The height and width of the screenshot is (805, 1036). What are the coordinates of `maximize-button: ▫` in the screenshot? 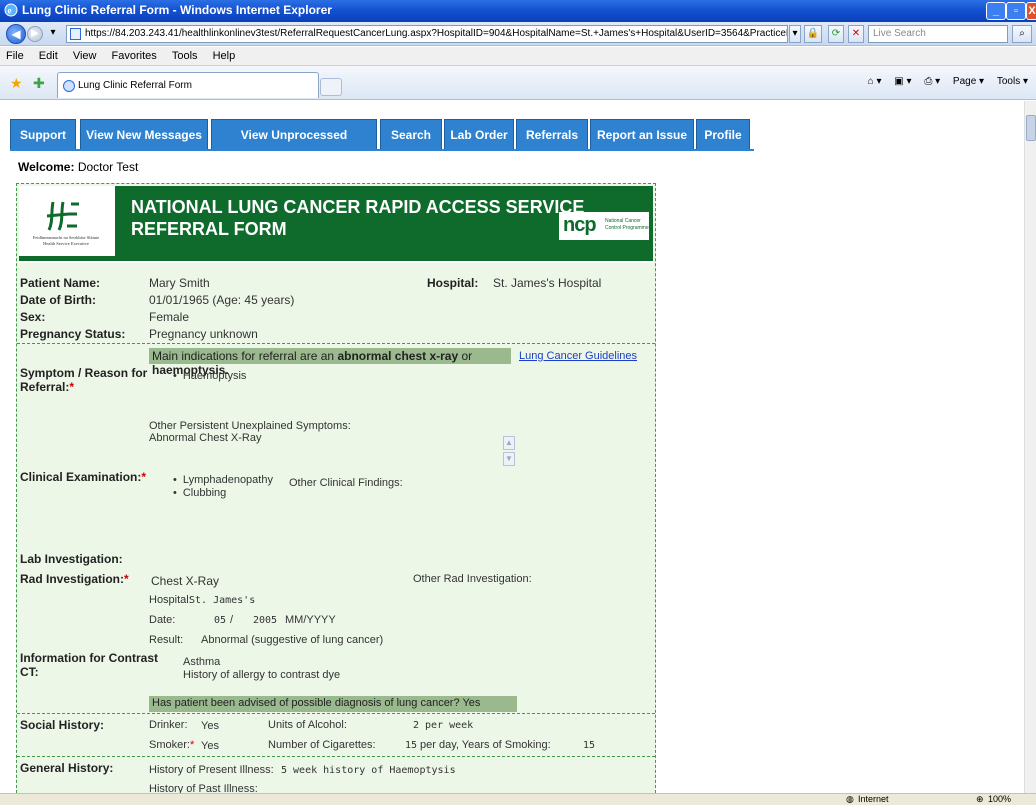 It's located at (1016, 11).